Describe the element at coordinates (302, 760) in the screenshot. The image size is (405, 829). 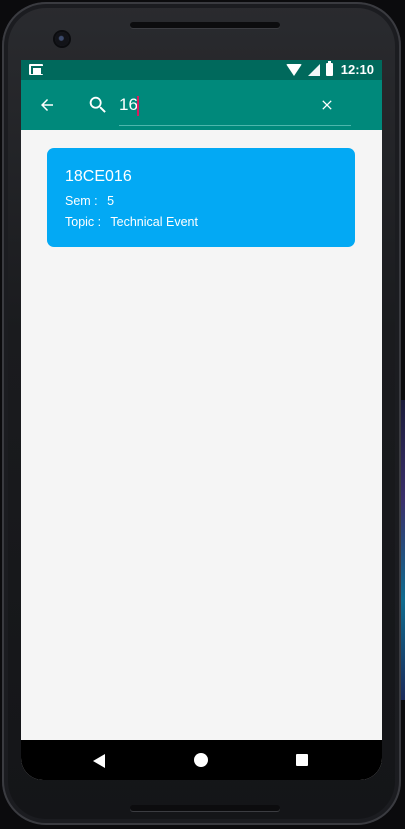
I see `square-recents-icon` at that location.